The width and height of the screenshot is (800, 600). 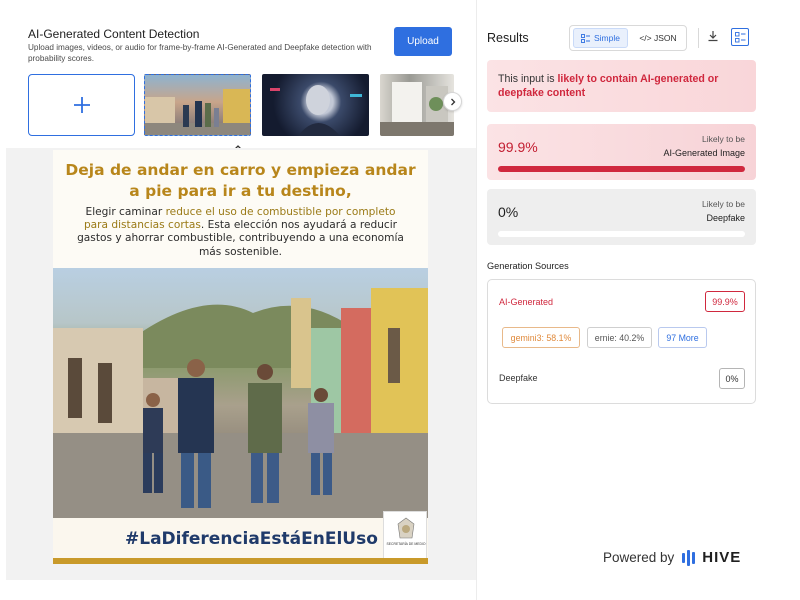 I want to click on poster-seal: SECRETARÍA DE MEDIO, so click(x=405, y=535).